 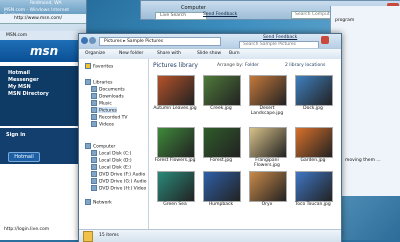 I want to click on forward-button, so click(x=92, y=40).